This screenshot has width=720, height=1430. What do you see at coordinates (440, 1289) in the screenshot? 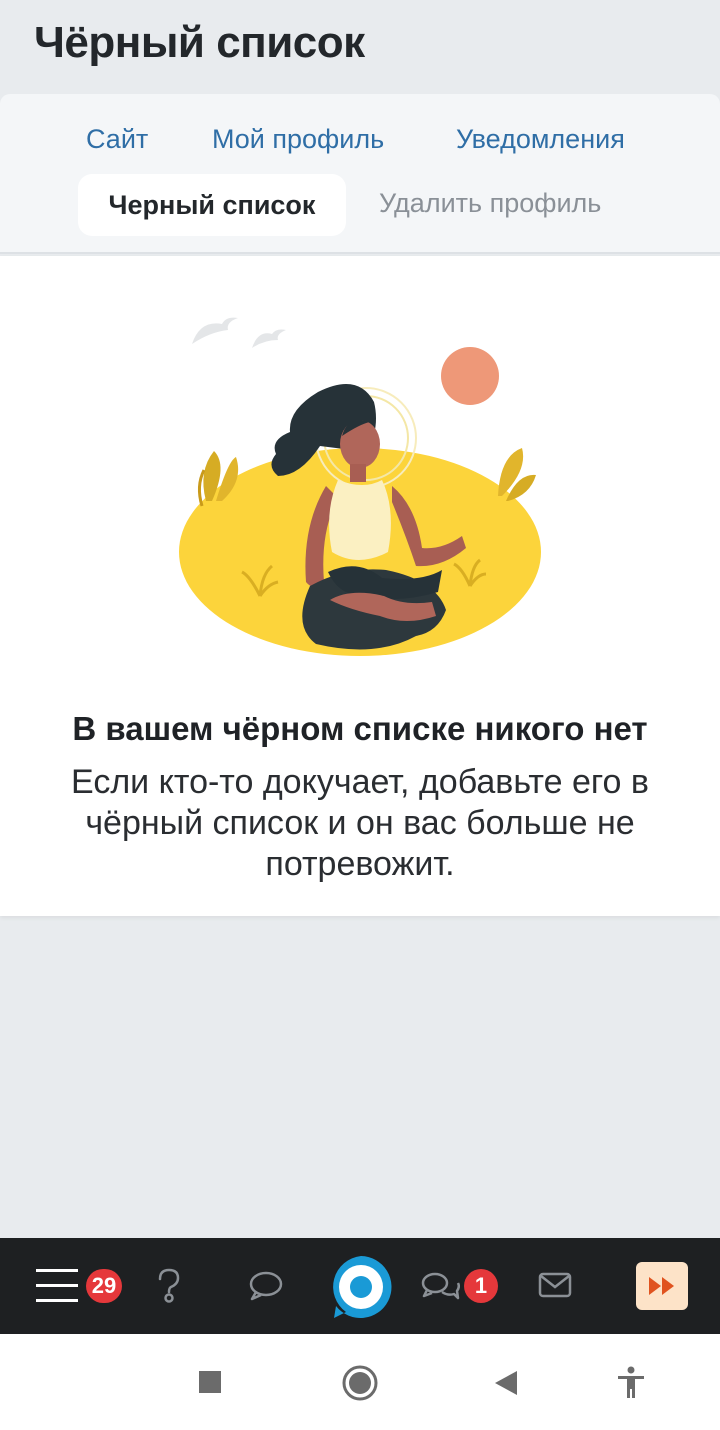
I see `chats-icon` at bounding box center [440, 1289].